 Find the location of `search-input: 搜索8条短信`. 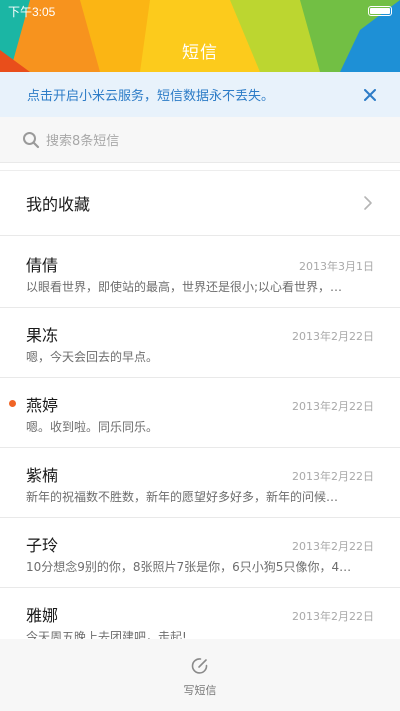

search-input: 搜索8条短信 is located at coordinates (200, 140).